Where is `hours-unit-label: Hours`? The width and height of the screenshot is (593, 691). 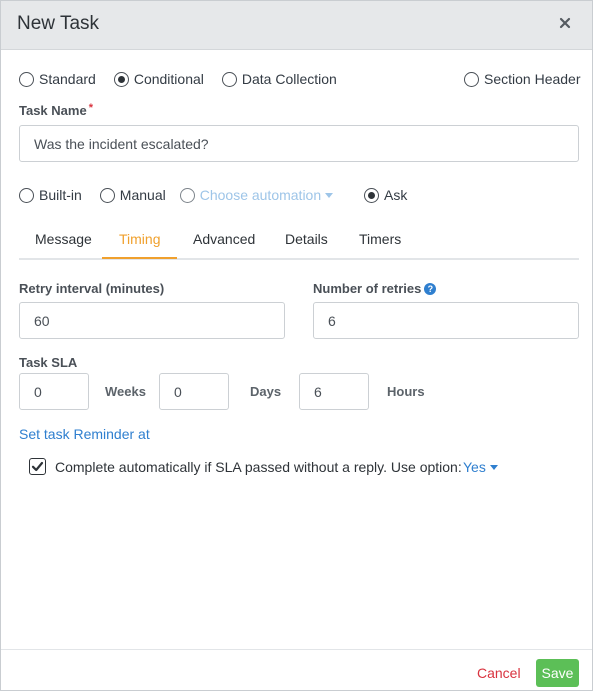 hours-unit-label: Hours is located at coordinates (406, 391).